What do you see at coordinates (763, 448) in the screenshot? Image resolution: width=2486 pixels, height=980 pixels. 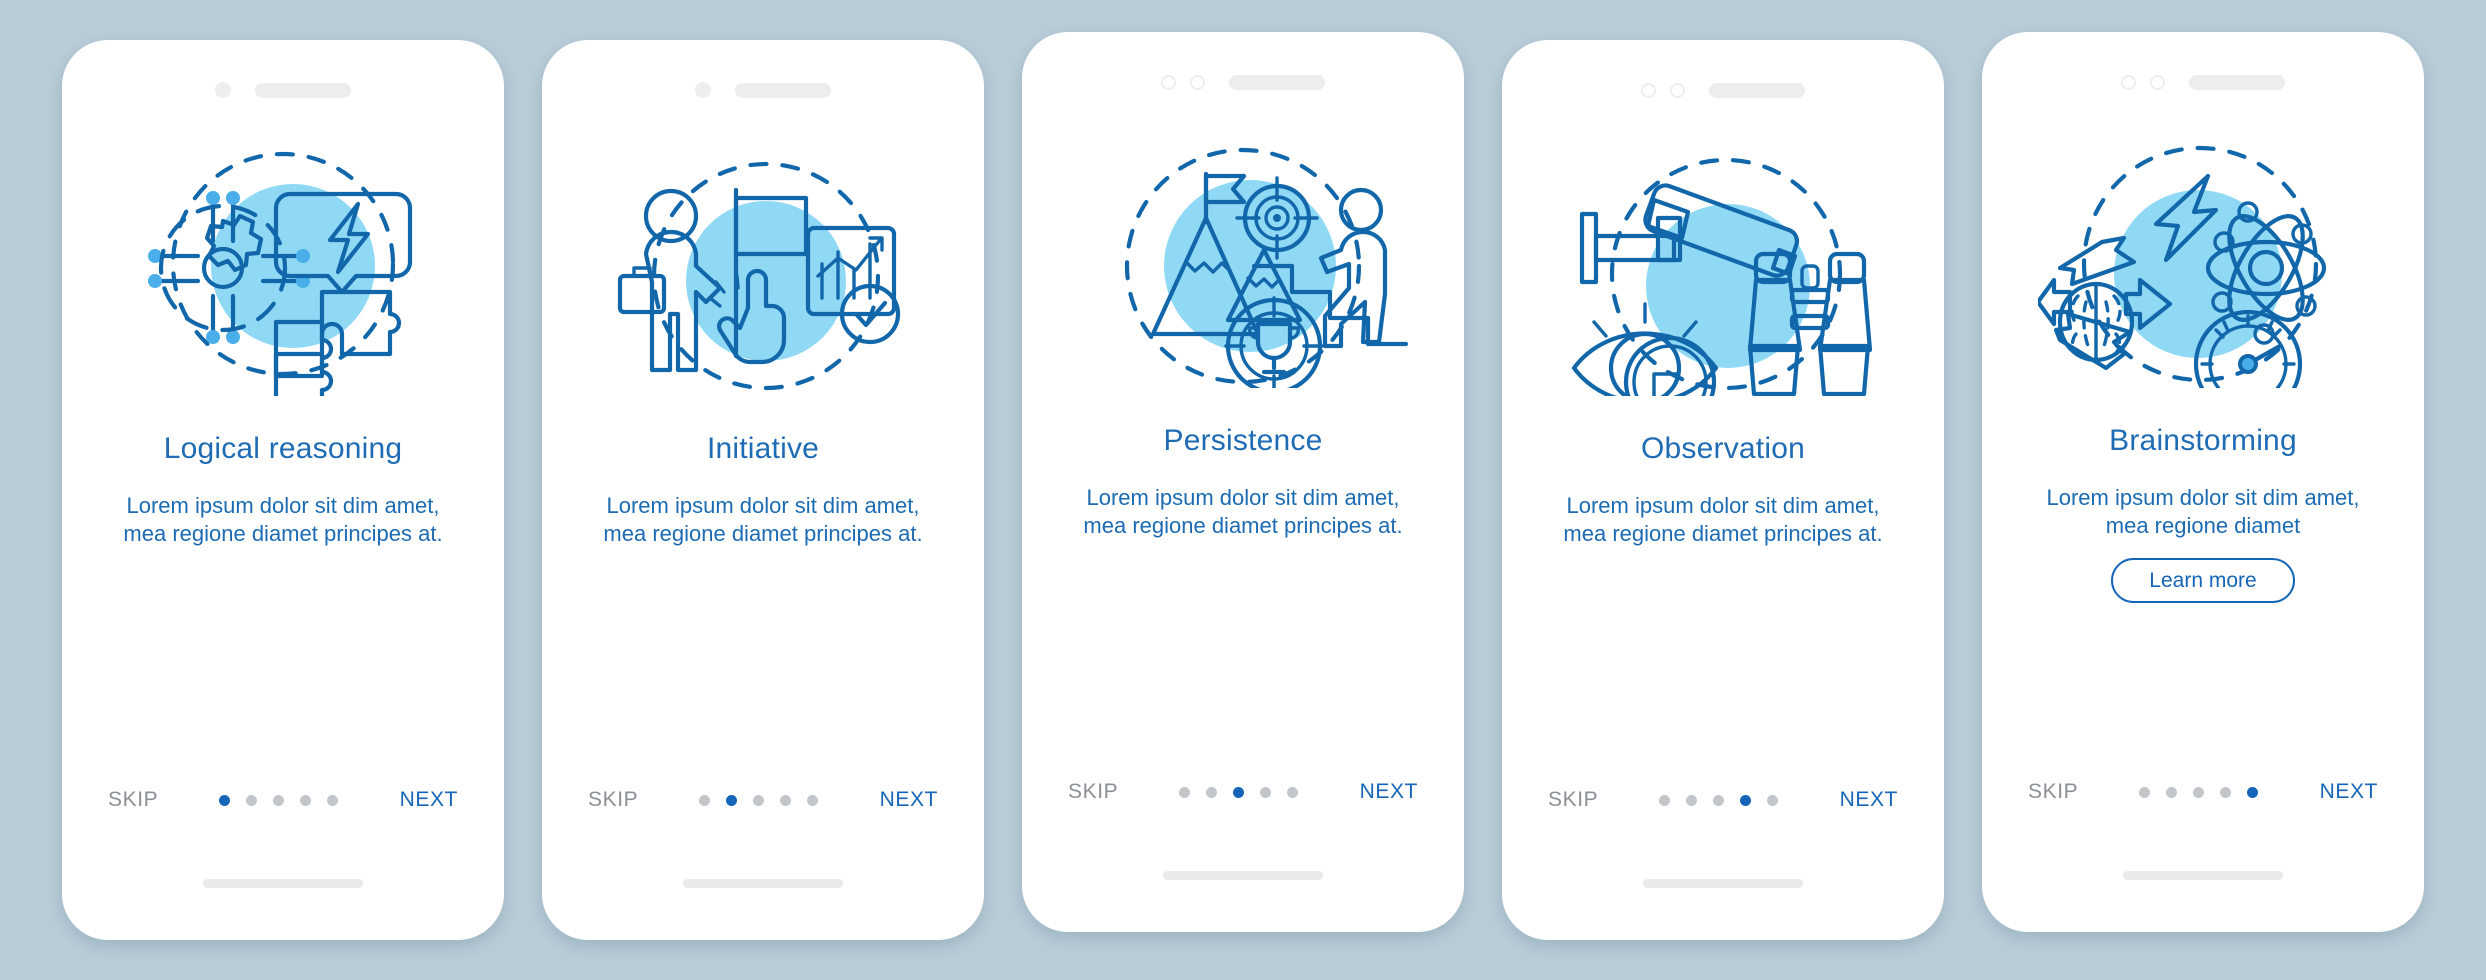 I see `screen-title: Initiative` at bounding box center [763, 448].